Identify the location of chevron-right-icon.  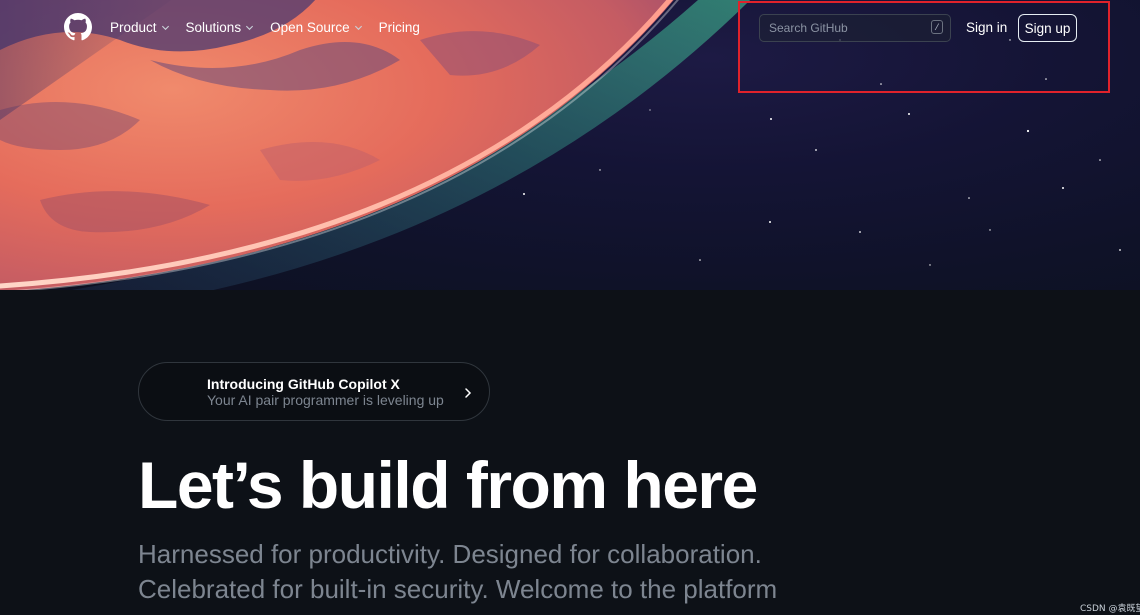
(468, 393).